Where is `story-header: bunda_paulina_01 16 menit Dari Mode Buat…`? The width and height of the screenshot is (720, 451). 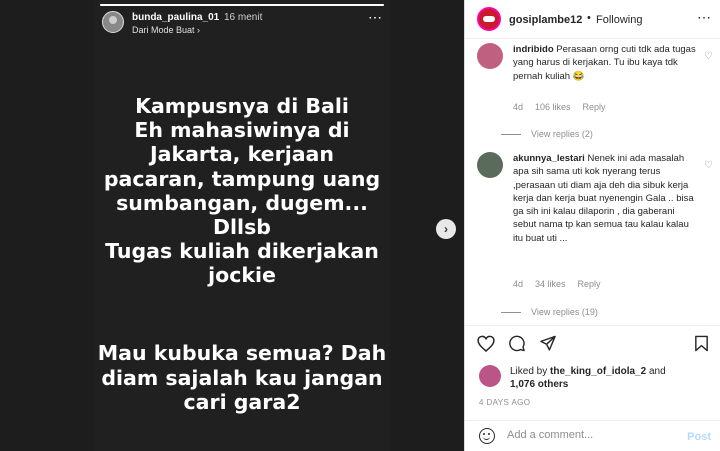 story-header: bunda_paulina_01 16 menit Dari Mode Buat… is located at coordinates (242, 23).